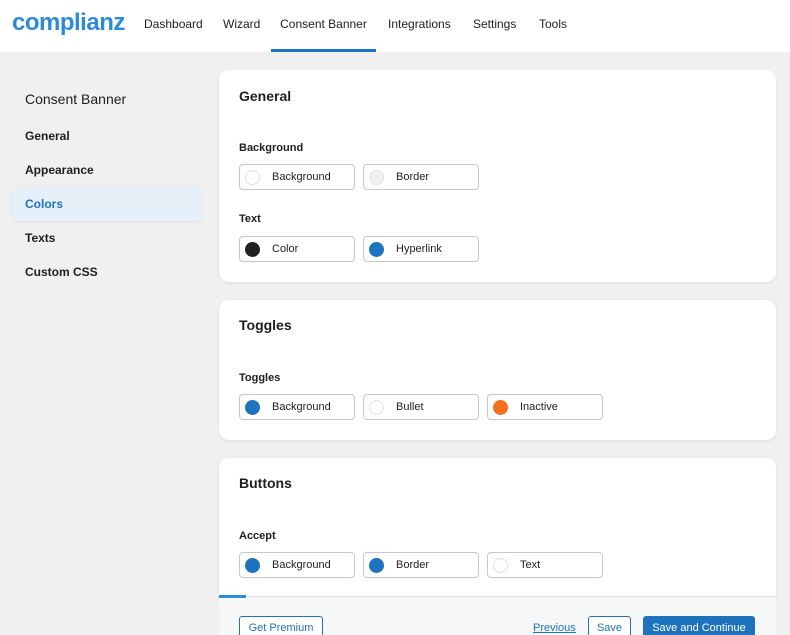  I want to click on save-and-continue-button: Save and Continue, so click(699, 625).